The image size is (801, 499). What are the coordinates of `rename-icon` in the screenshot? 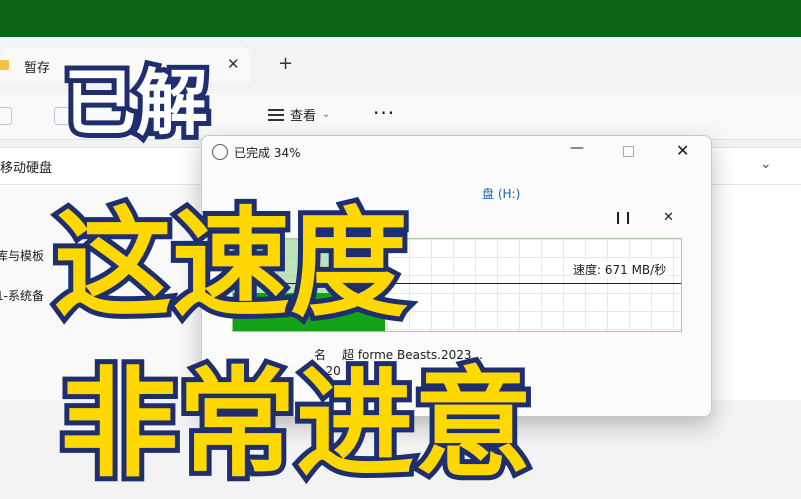 It's located at (6, 116).